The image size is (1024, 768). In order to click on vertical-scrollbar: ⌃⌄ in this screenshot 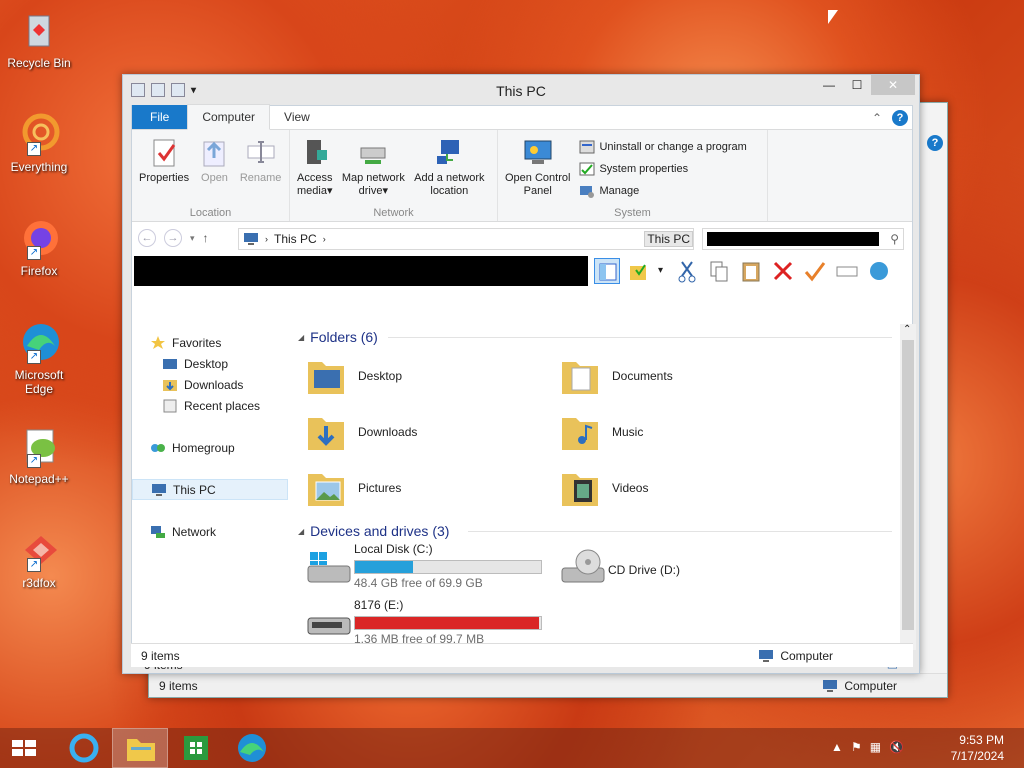, I will do `click(908, 487)`.